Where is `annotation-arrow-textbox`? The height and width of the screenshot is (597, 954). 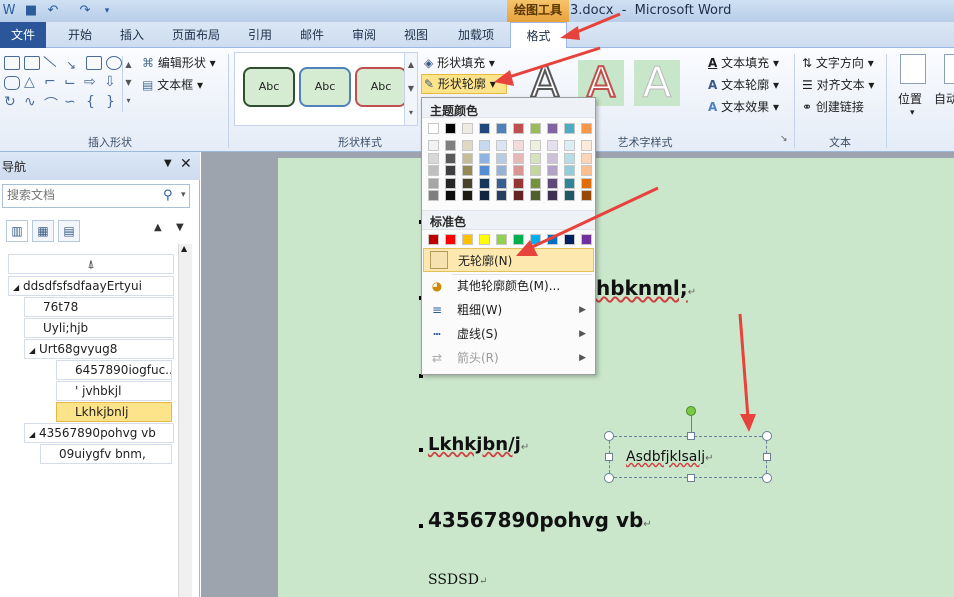 annotation-arrow-textbox is located at coordinates (744, 366).